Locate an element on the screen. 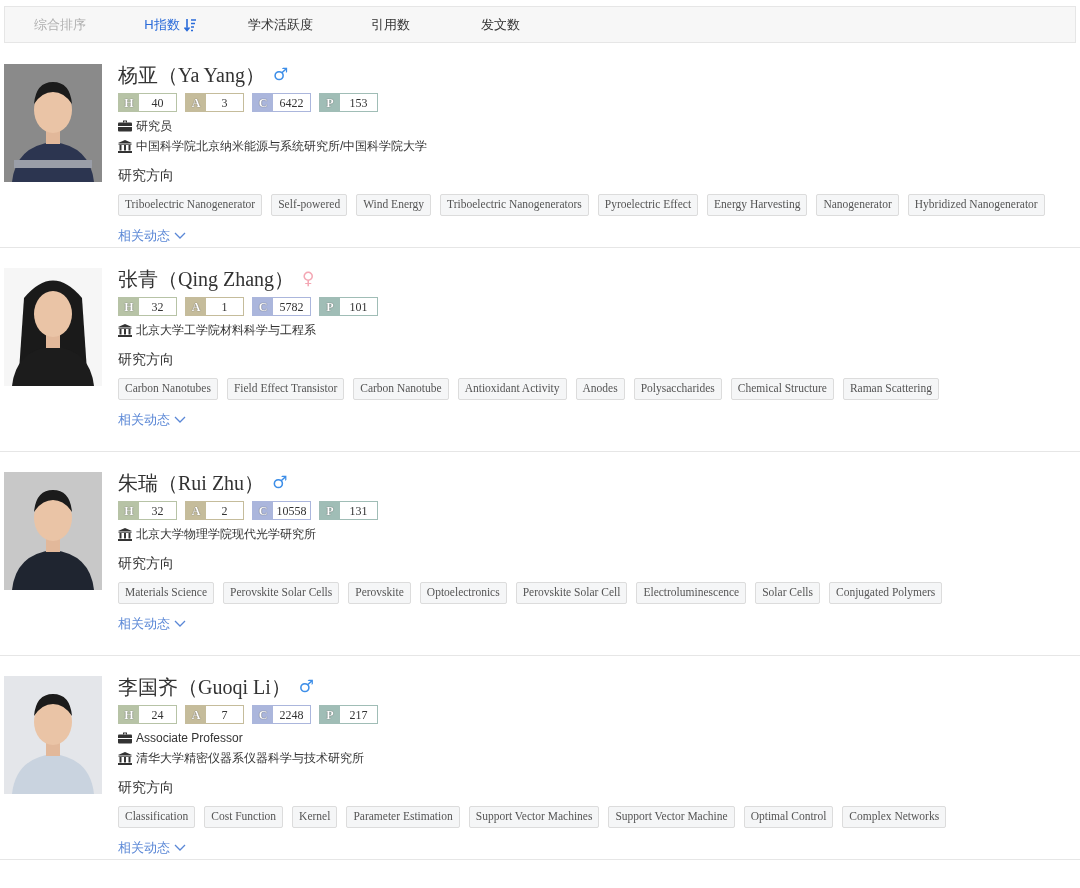 This screenshot has width=1080, height=888. research-tag: Hybridized Nanogenerator is located at coordinates (976, 205).